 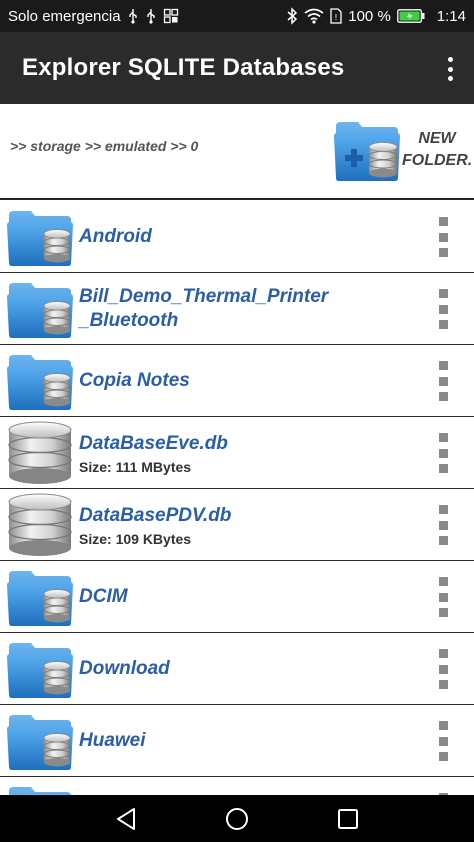 What do you see at coordinates (204, 308) in the screenshot?
I see `file-name: Bill_Demo_Thermal_Printer _Bluetooth` at bounding box center [204, 308].